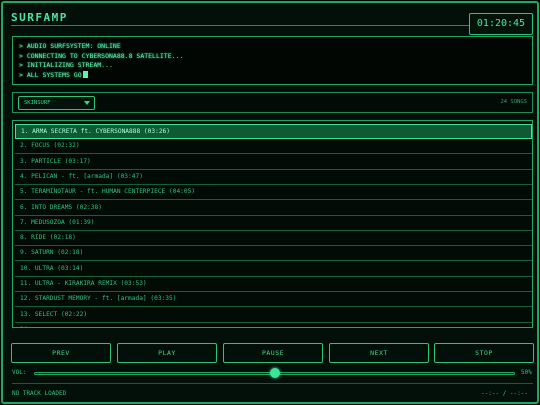 The height and width of the screenshot is (405, 540). Describe the element at coordinates (70, 46) in the screenshot. I see `console-line: > AUDIO SURFSYSTEM: ONLINE` at that location.